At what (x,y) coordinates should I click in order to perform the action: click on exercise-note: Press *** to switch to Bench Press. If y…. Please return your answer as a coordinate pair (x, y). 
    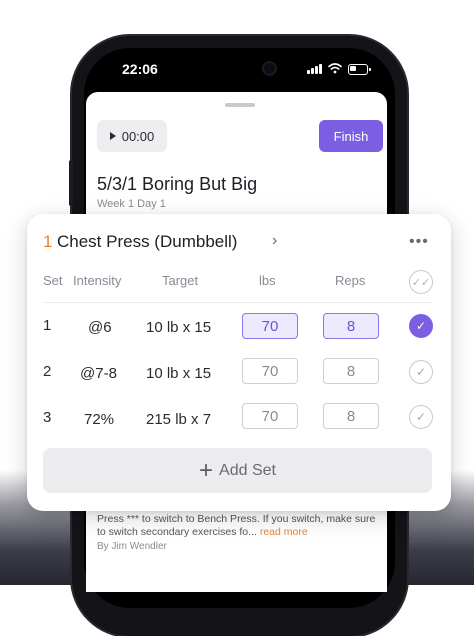
    Looking at the image, I should click on (242, 526).